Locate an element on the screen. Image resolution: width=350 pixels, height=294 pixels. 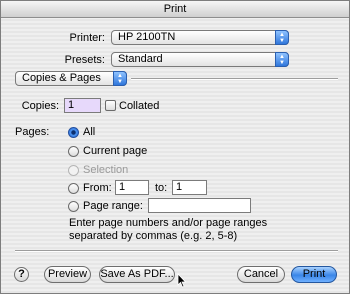
from-field: 1 is located at coordinates (132, 187).